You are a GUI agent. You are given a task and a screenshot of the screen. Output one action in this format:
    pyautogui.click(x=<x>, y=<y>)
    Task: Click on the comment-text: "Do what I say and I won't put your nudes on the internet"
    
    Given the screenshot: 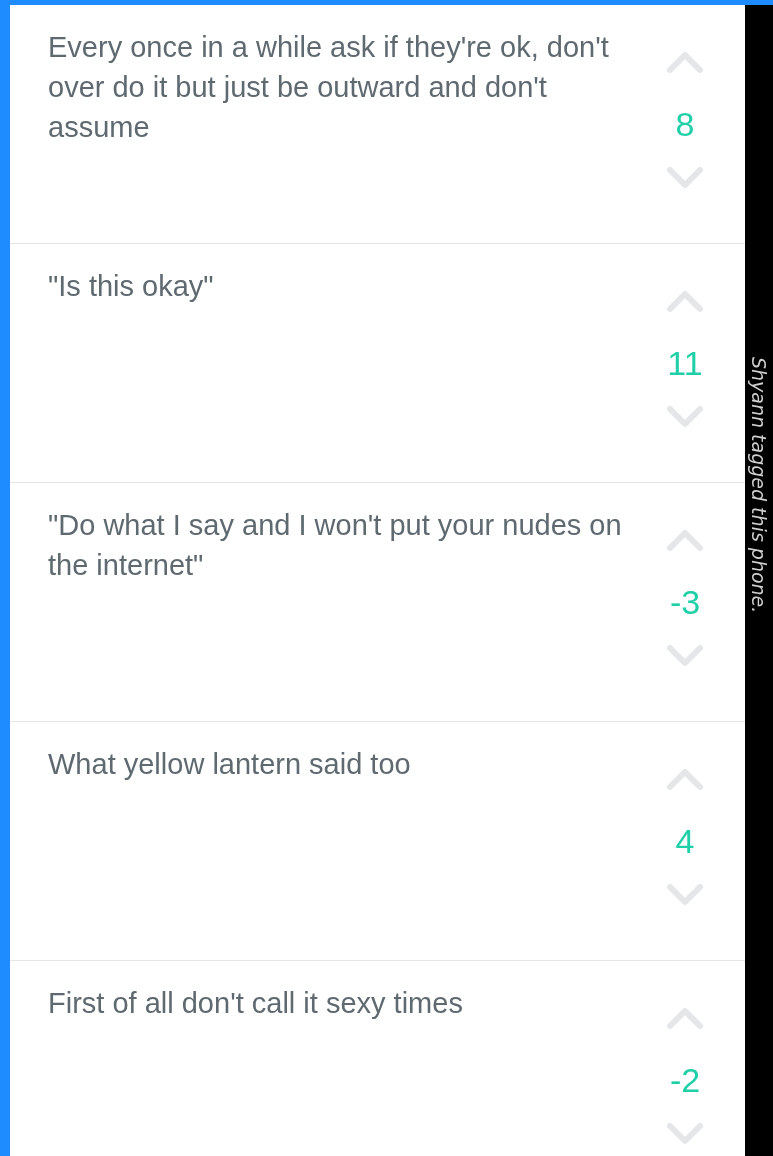 What is the action you would take?
    pyautogui.click(x=335, y=545)
    